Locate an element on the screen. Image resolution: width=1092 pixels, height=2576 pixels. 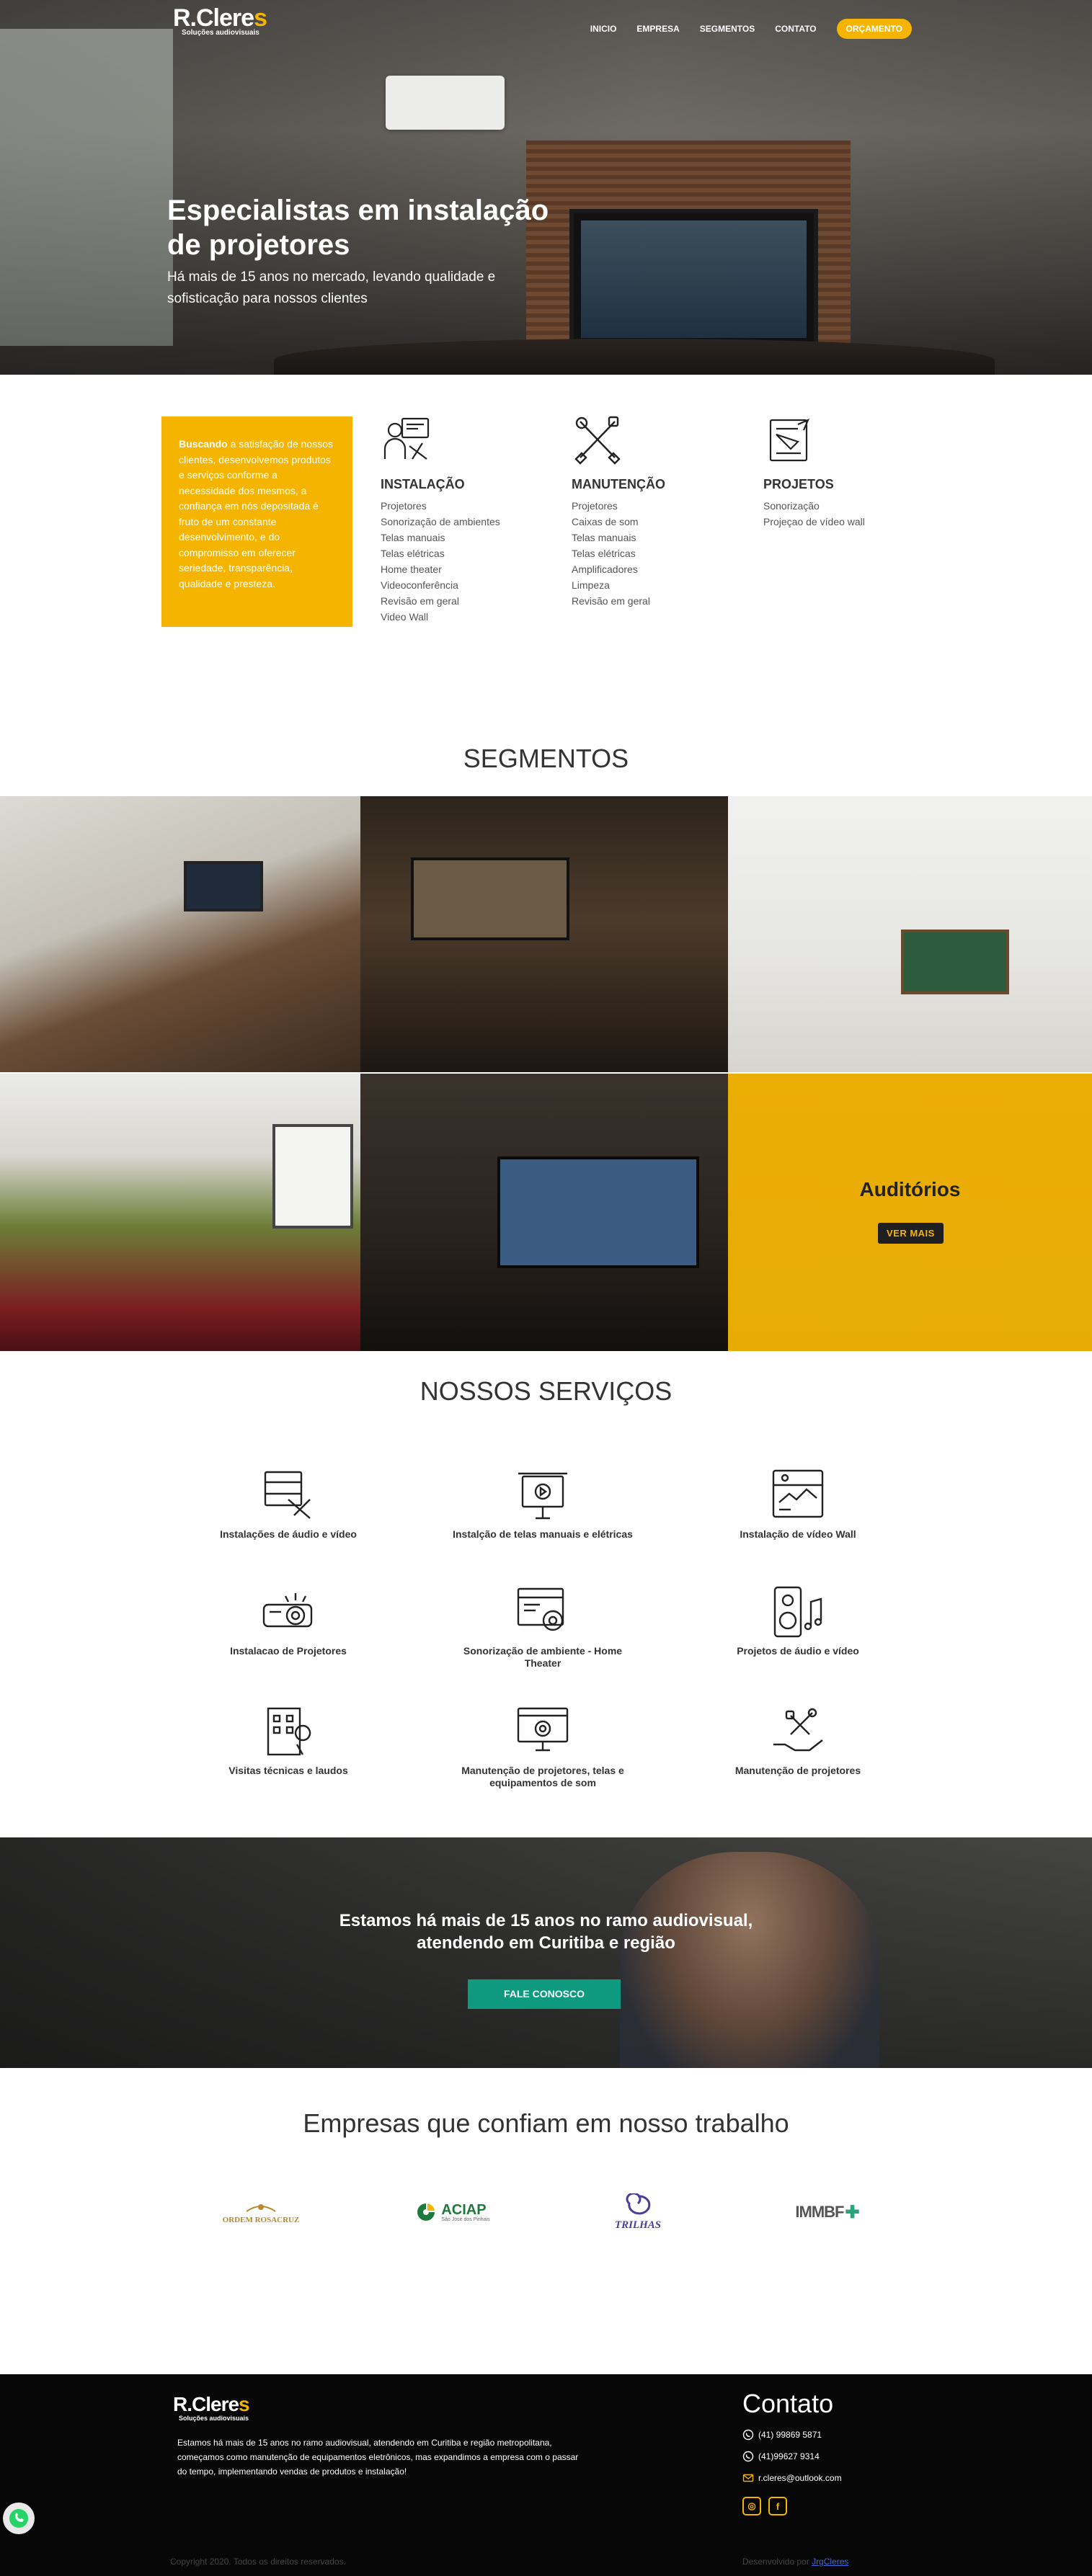
segment-tile-restaurant is located at coordinates (544, 934).